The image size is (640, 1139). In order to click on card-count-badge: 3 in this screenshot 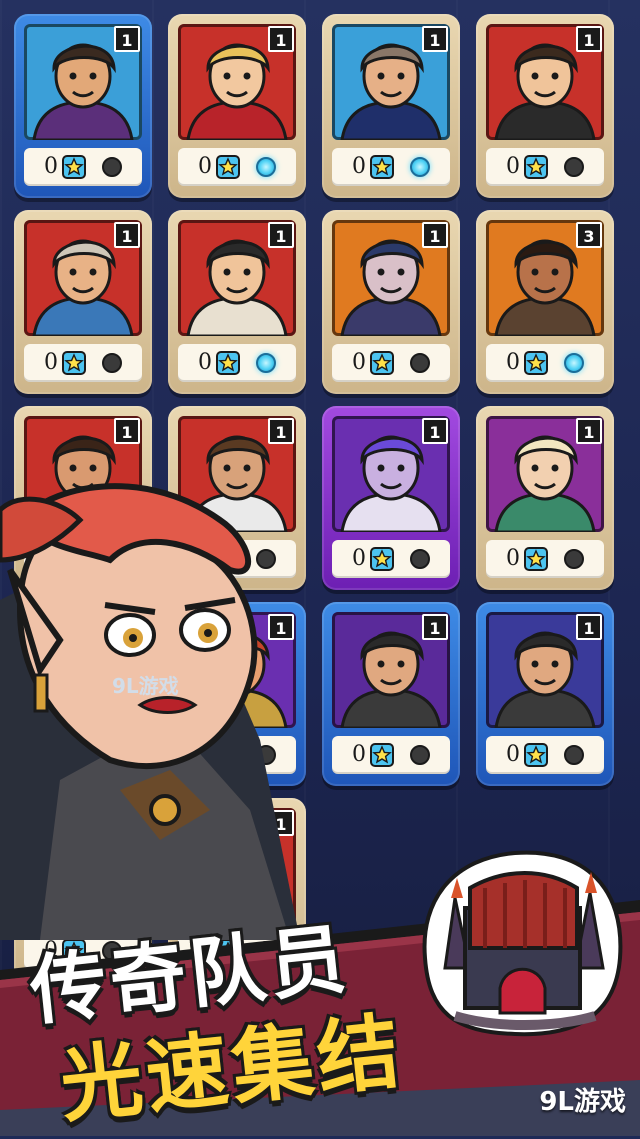, I will do `click(589, 235)`.